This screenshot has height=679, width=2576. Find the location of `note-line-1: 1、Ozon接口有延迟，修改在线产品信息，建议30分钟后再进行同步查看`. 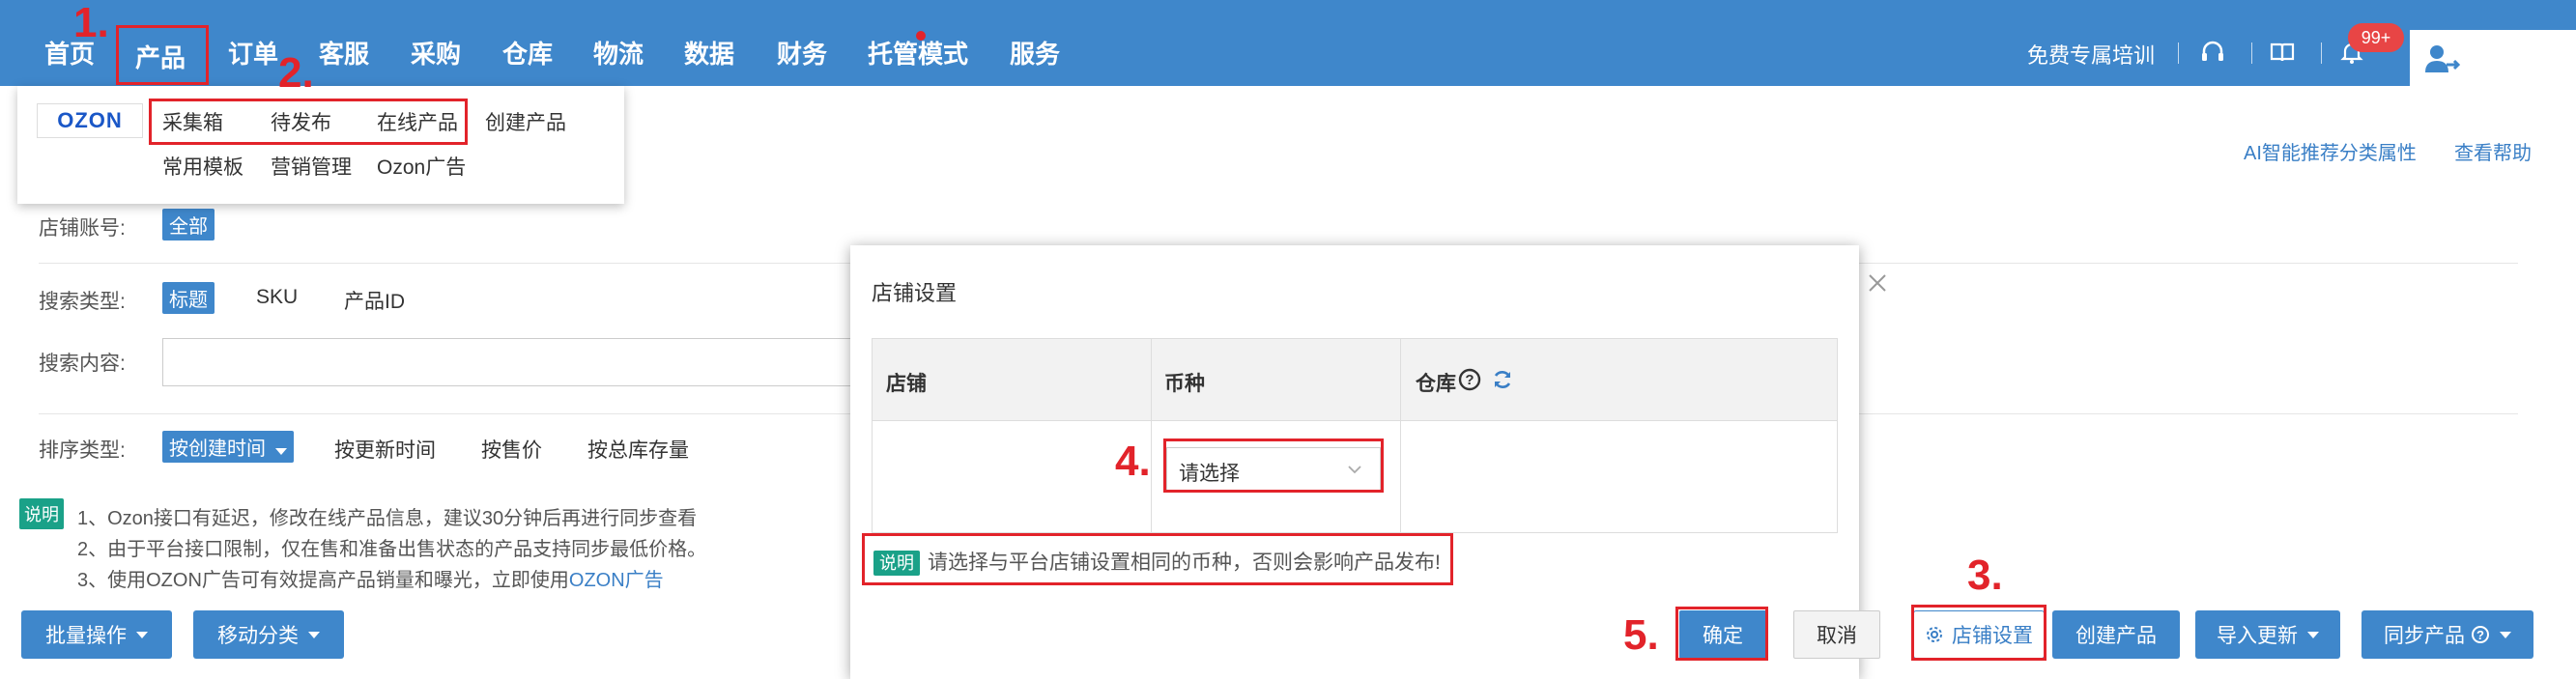

note-line-1: 1、Ozon接口有延迟，修改在线产品信息，建议30分钟后再进行同步查看 is located at coordinates (388, 518).